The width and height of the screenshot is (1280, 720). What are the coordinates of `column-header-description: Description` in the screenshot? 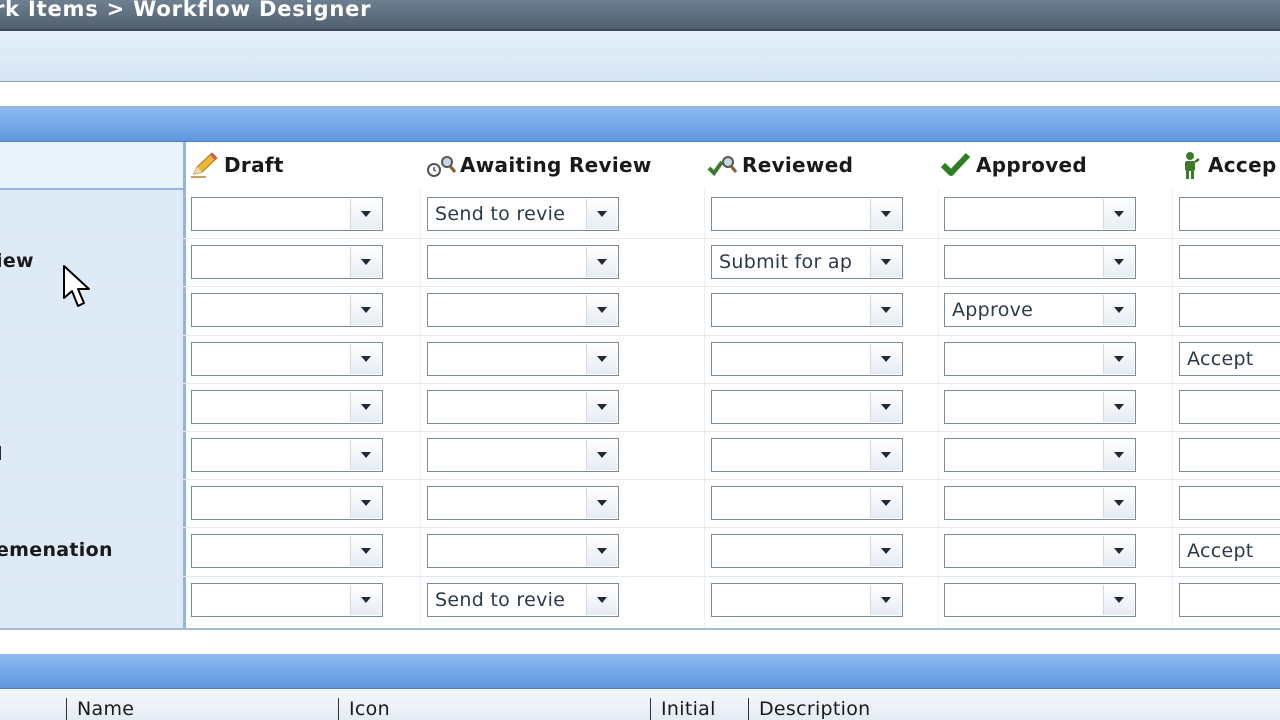 It's located at (809, 709).